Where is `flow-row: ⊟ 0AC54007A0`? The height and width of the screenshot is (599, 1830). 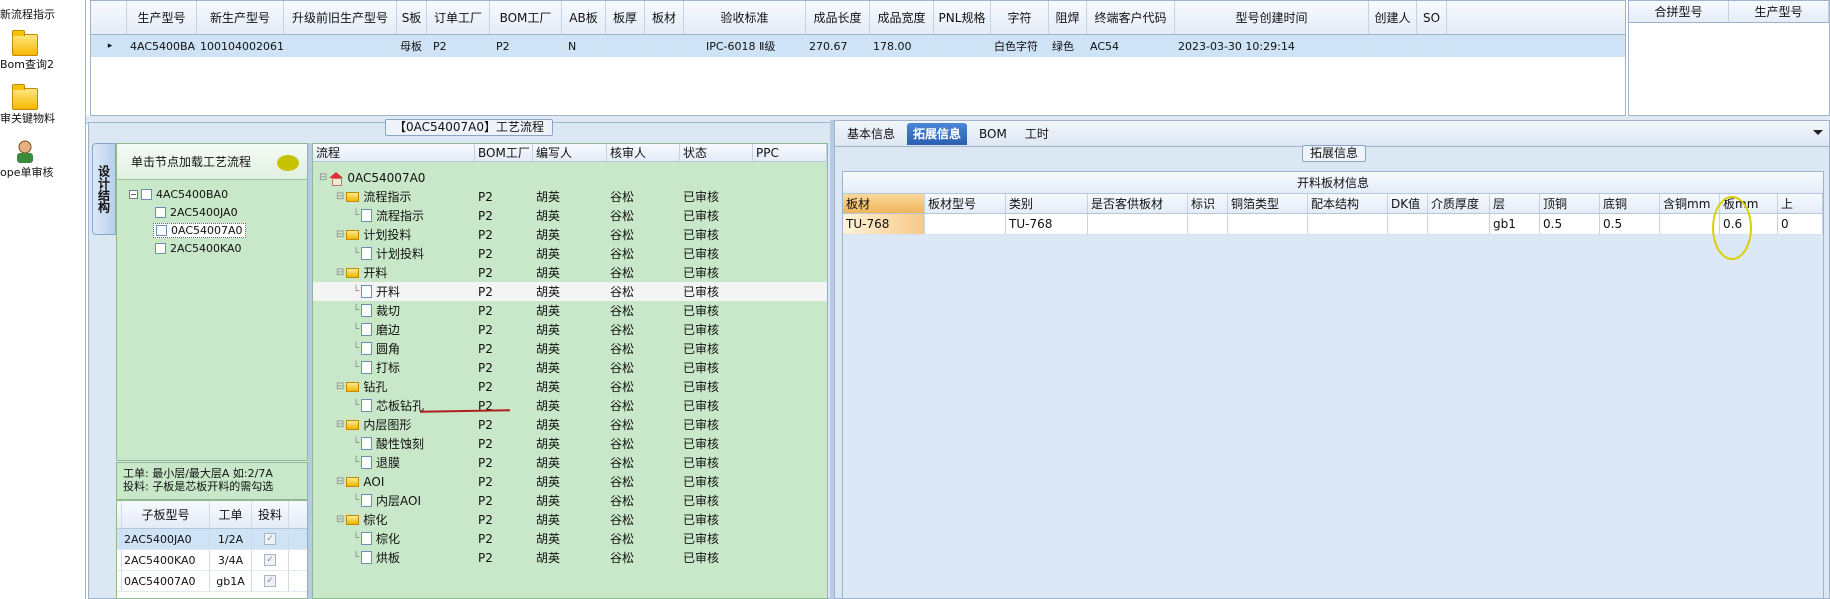 flow-row: ⊟ 0AC54007A0 is located at coordinates (570, 177).